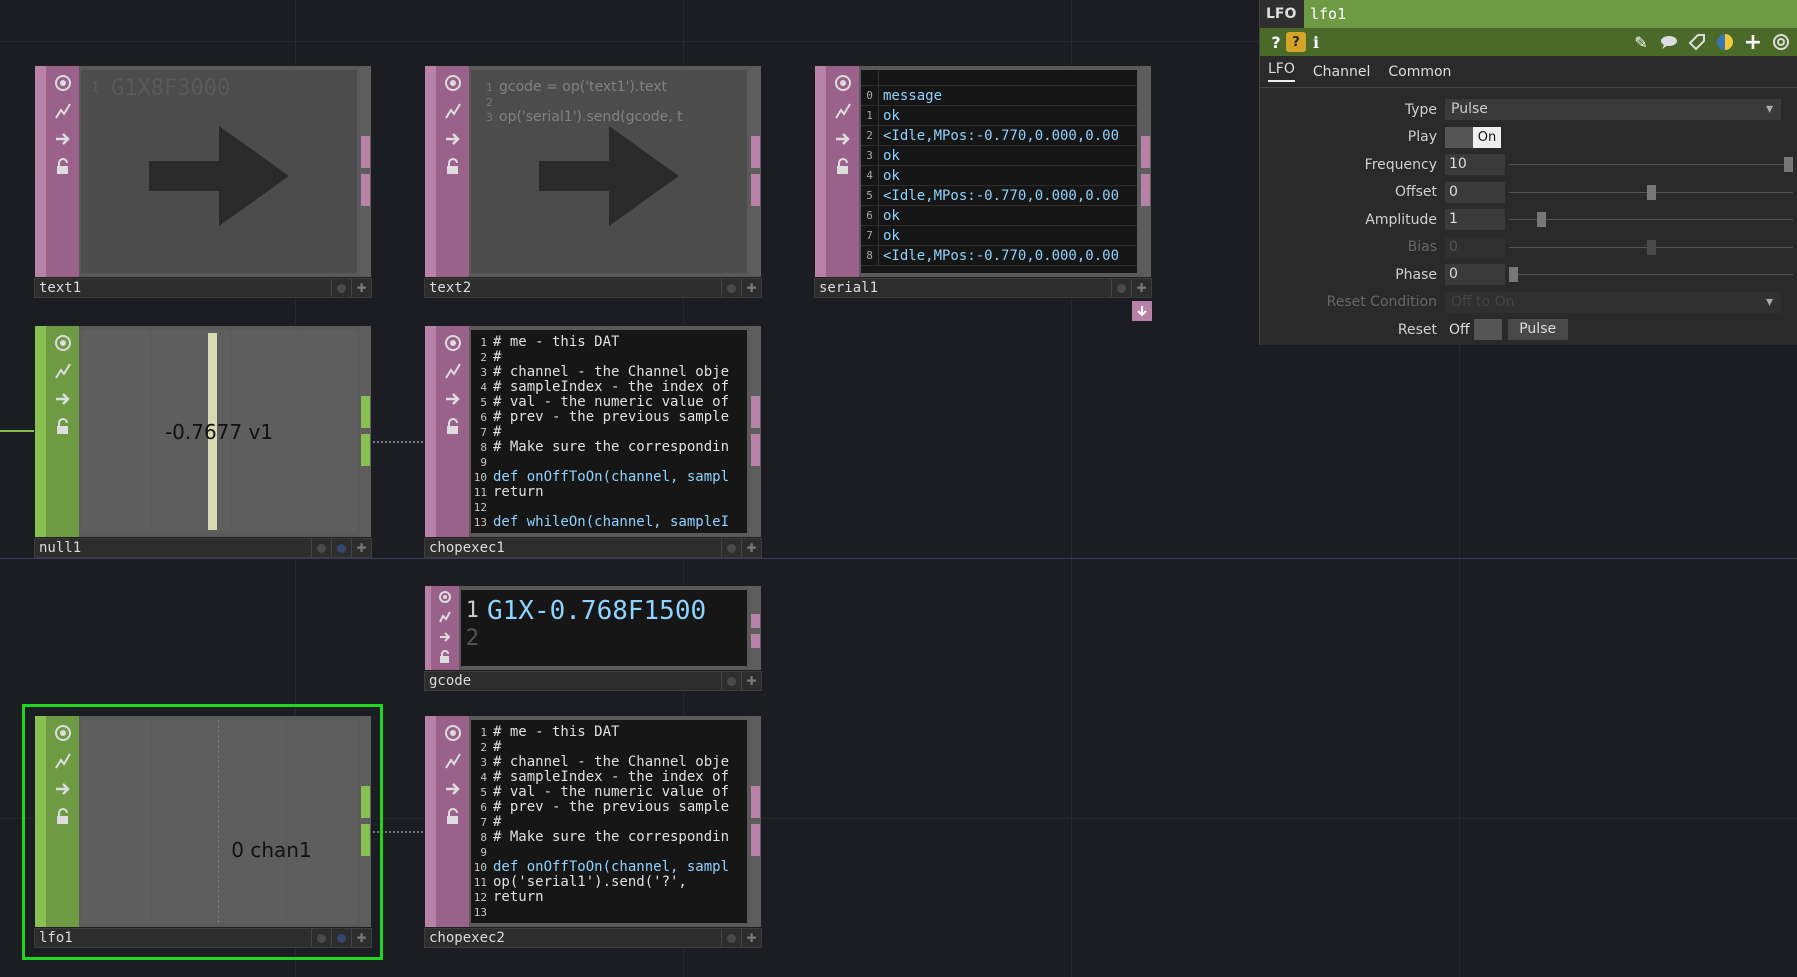 This screenshot has width=1797, height=977. I want to click on tab-lfo: LFO, so click(1281, 71).